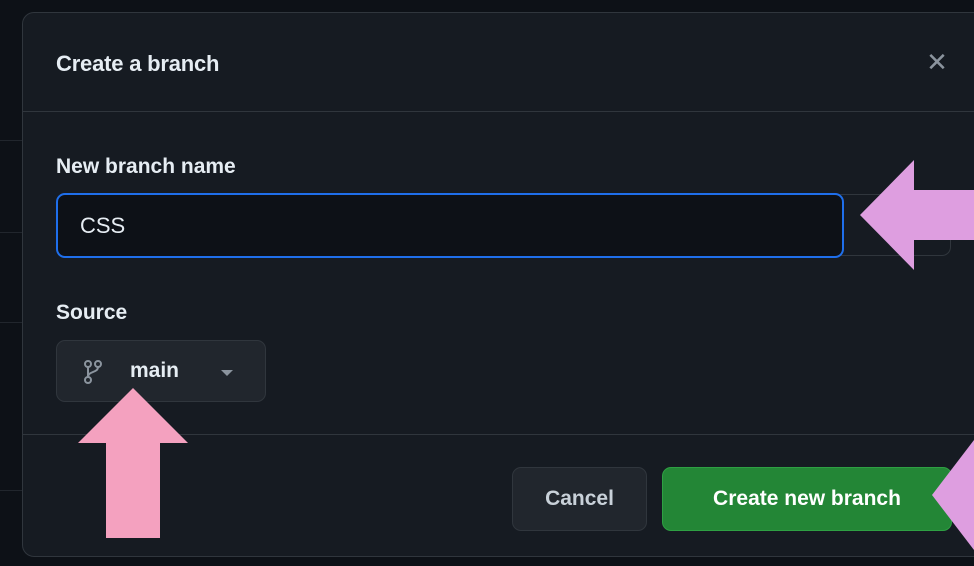  What do you see at coordinates (155, 370) in the screenshot?
I see `source-branch-value: main` at bounding box center [155, 370].